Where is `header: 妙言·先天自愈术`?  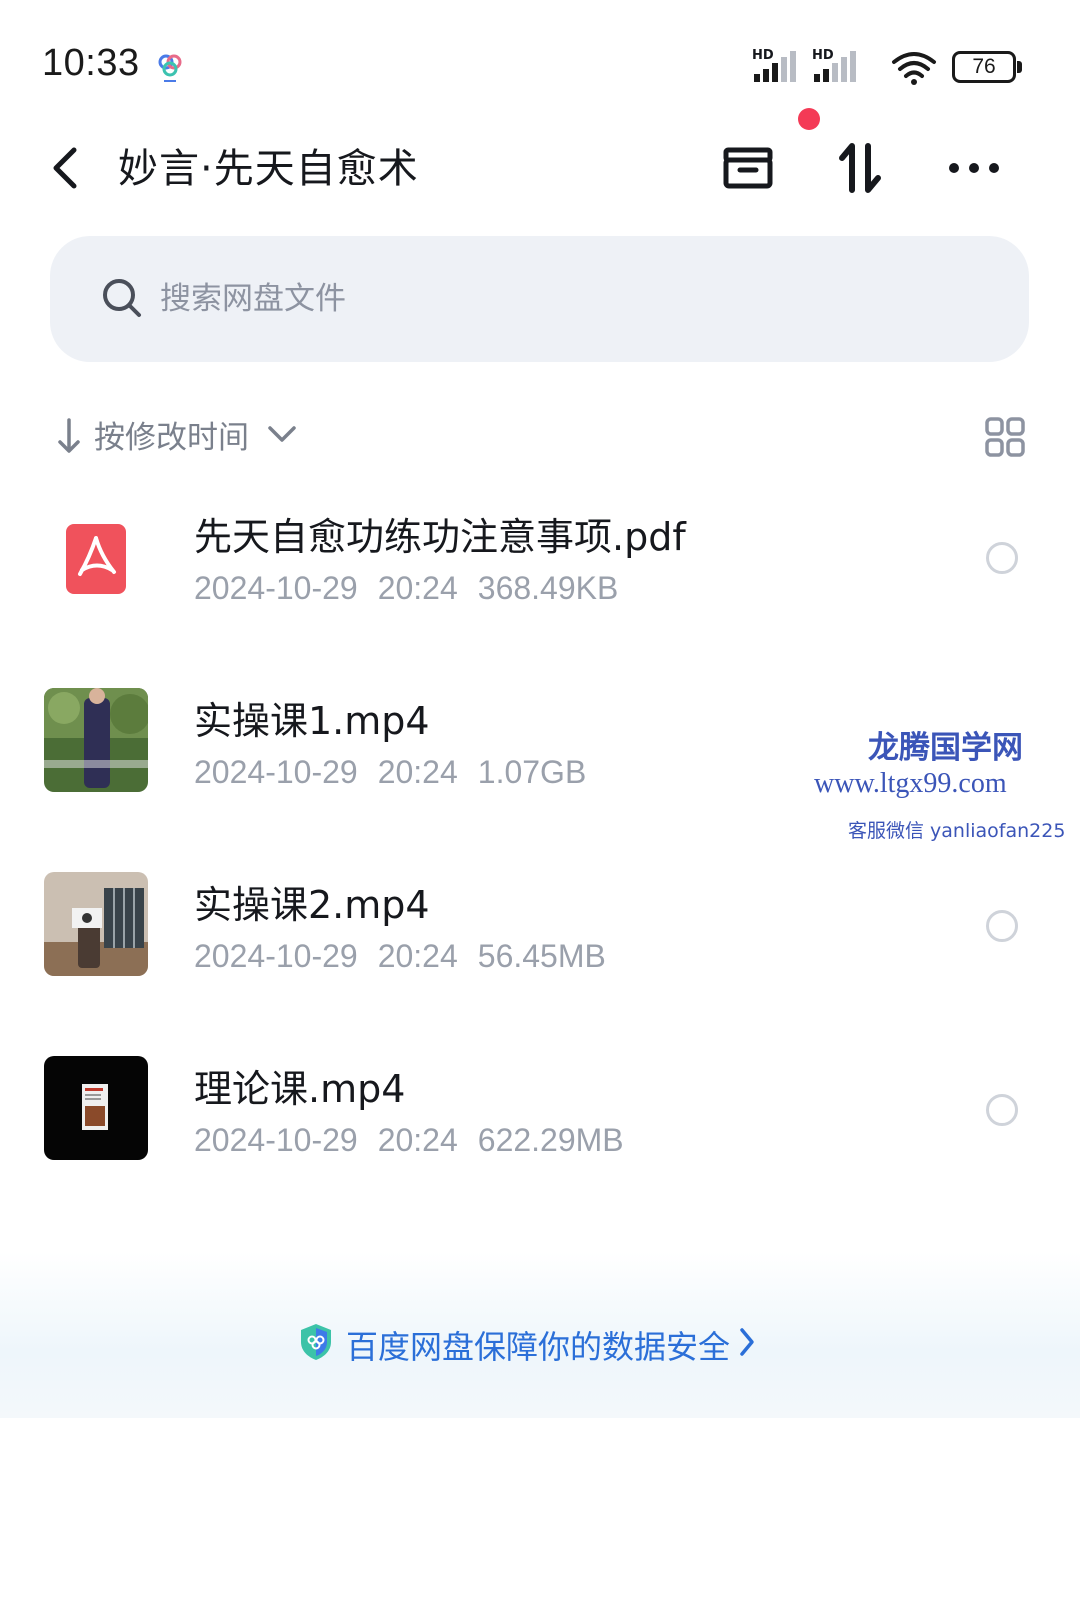
header: 妙言·先天自愈术 is located at coordinates (540, 168).